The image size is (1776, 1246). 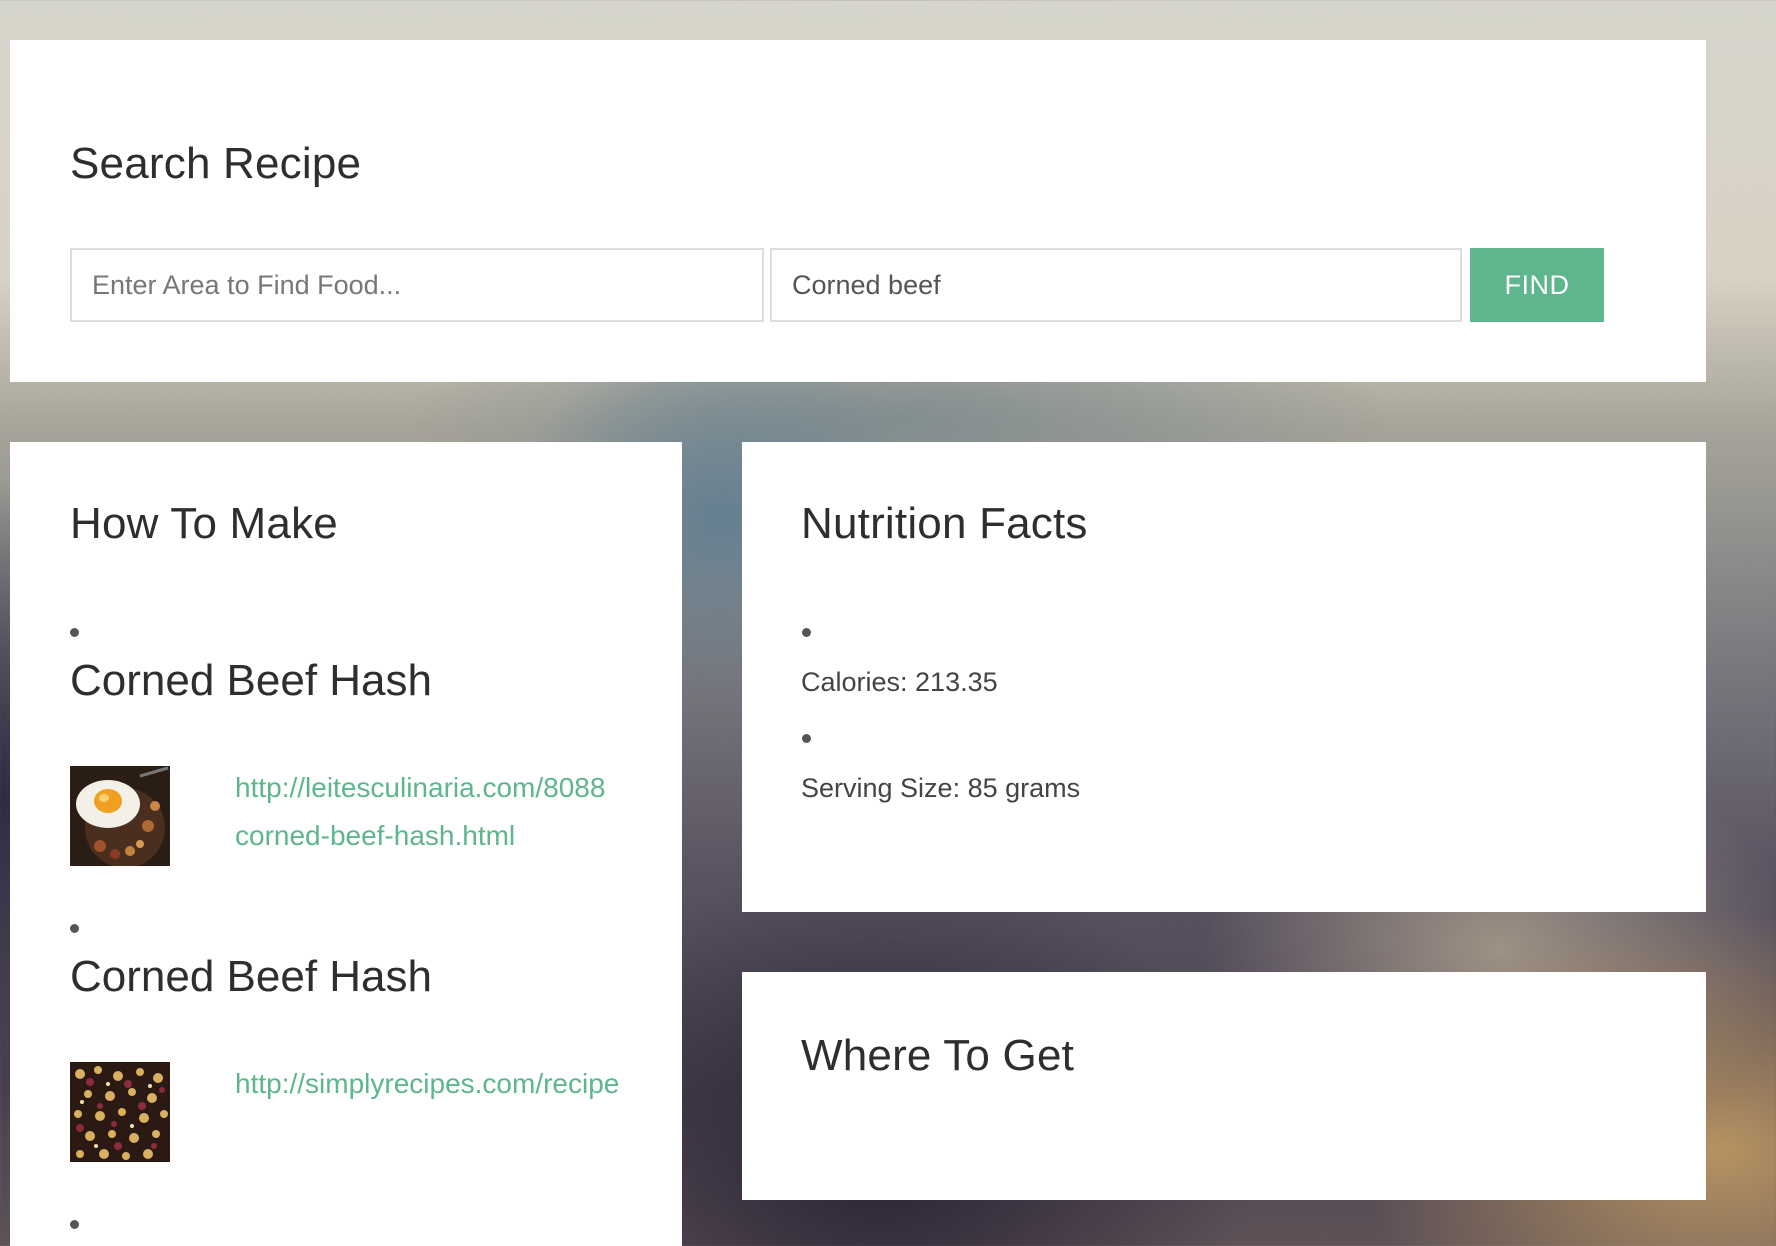 I want to click on fried-egg-hash-photo, so click(x=120, y=816).